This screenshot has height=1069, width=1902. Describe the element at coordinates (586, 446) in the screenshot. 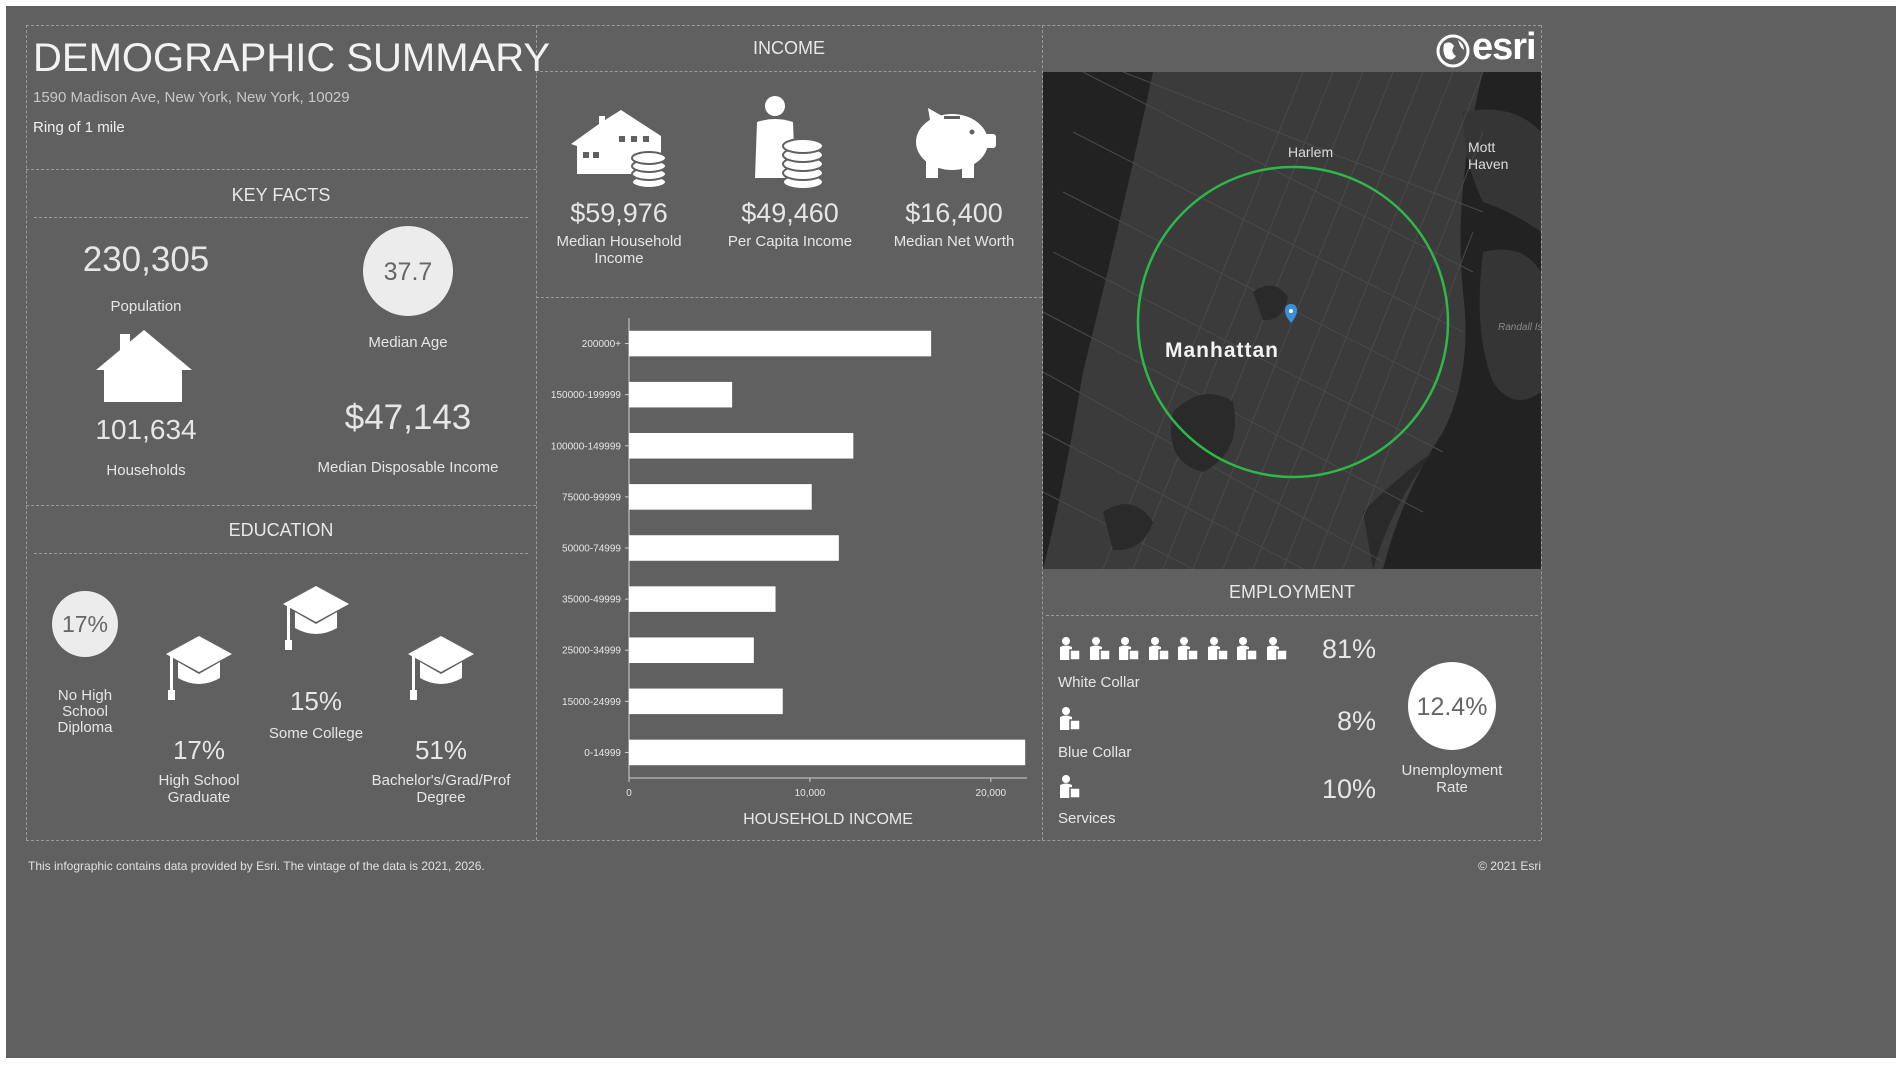

I see `y-tick-label: 100000-149999` at that location.